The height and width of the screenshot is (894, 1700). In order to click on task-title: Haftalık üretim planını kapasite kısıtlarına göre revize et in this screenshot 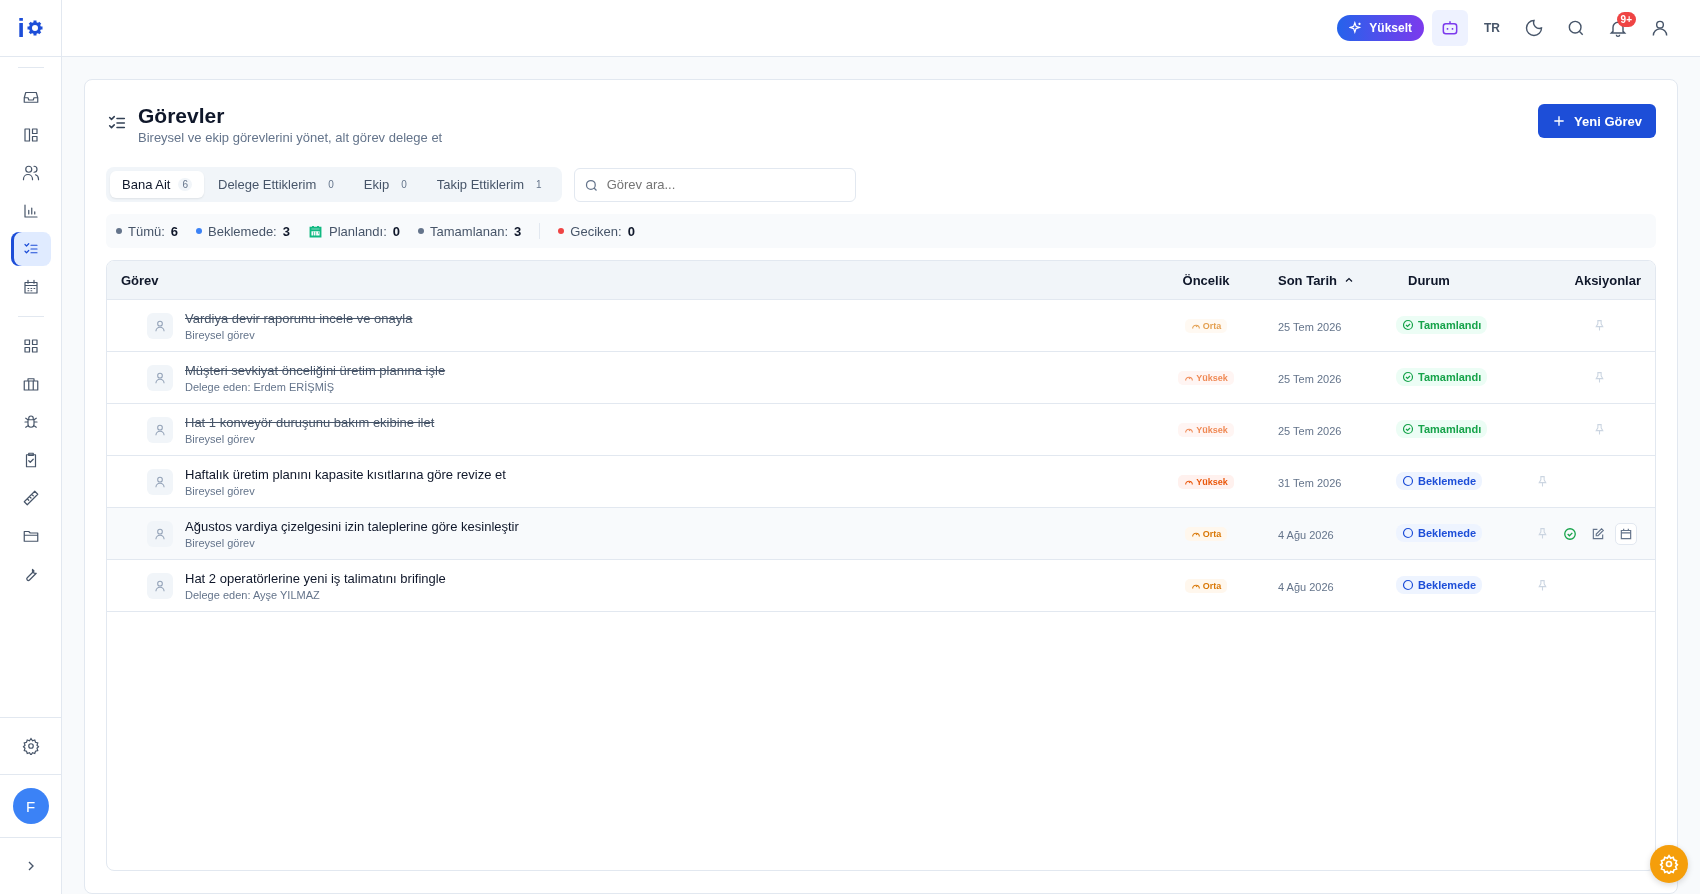, I will do `click(345, 474)`.